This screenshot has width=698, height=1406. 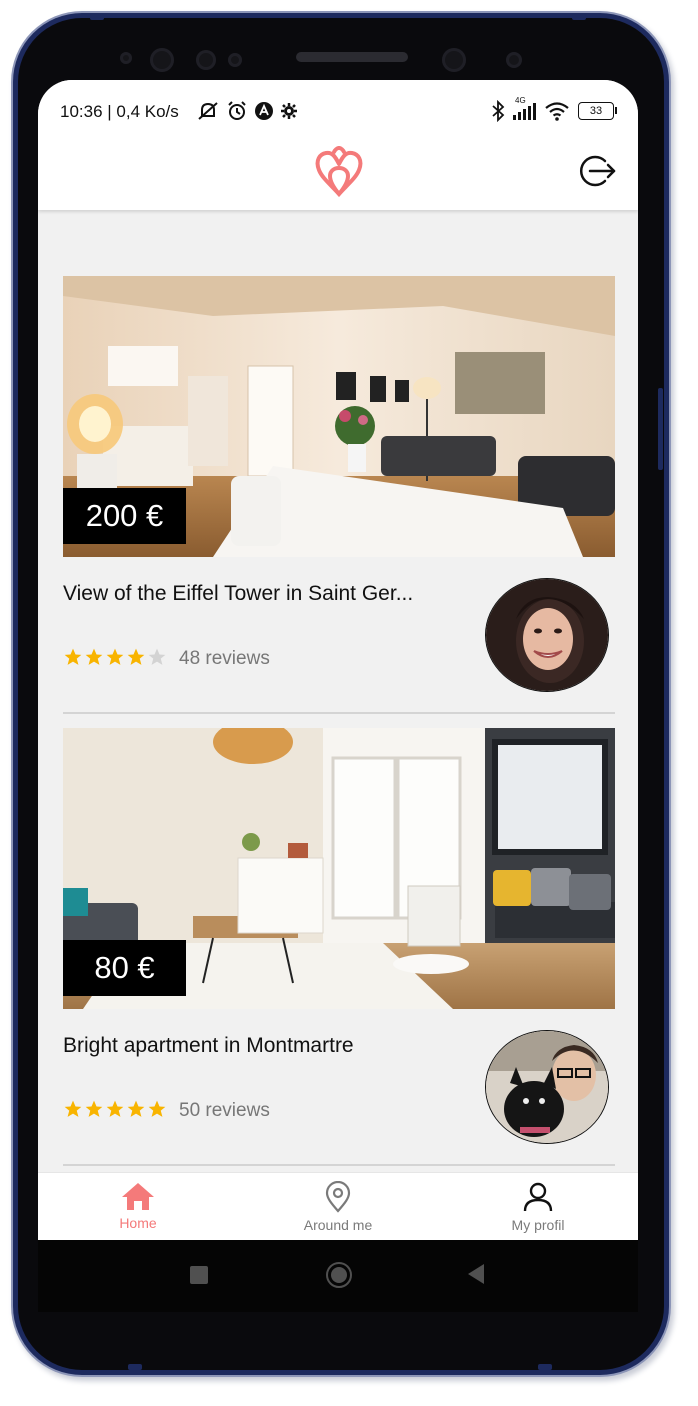 I want to click on network-type-label: 4G, so click(x=520, y=100).